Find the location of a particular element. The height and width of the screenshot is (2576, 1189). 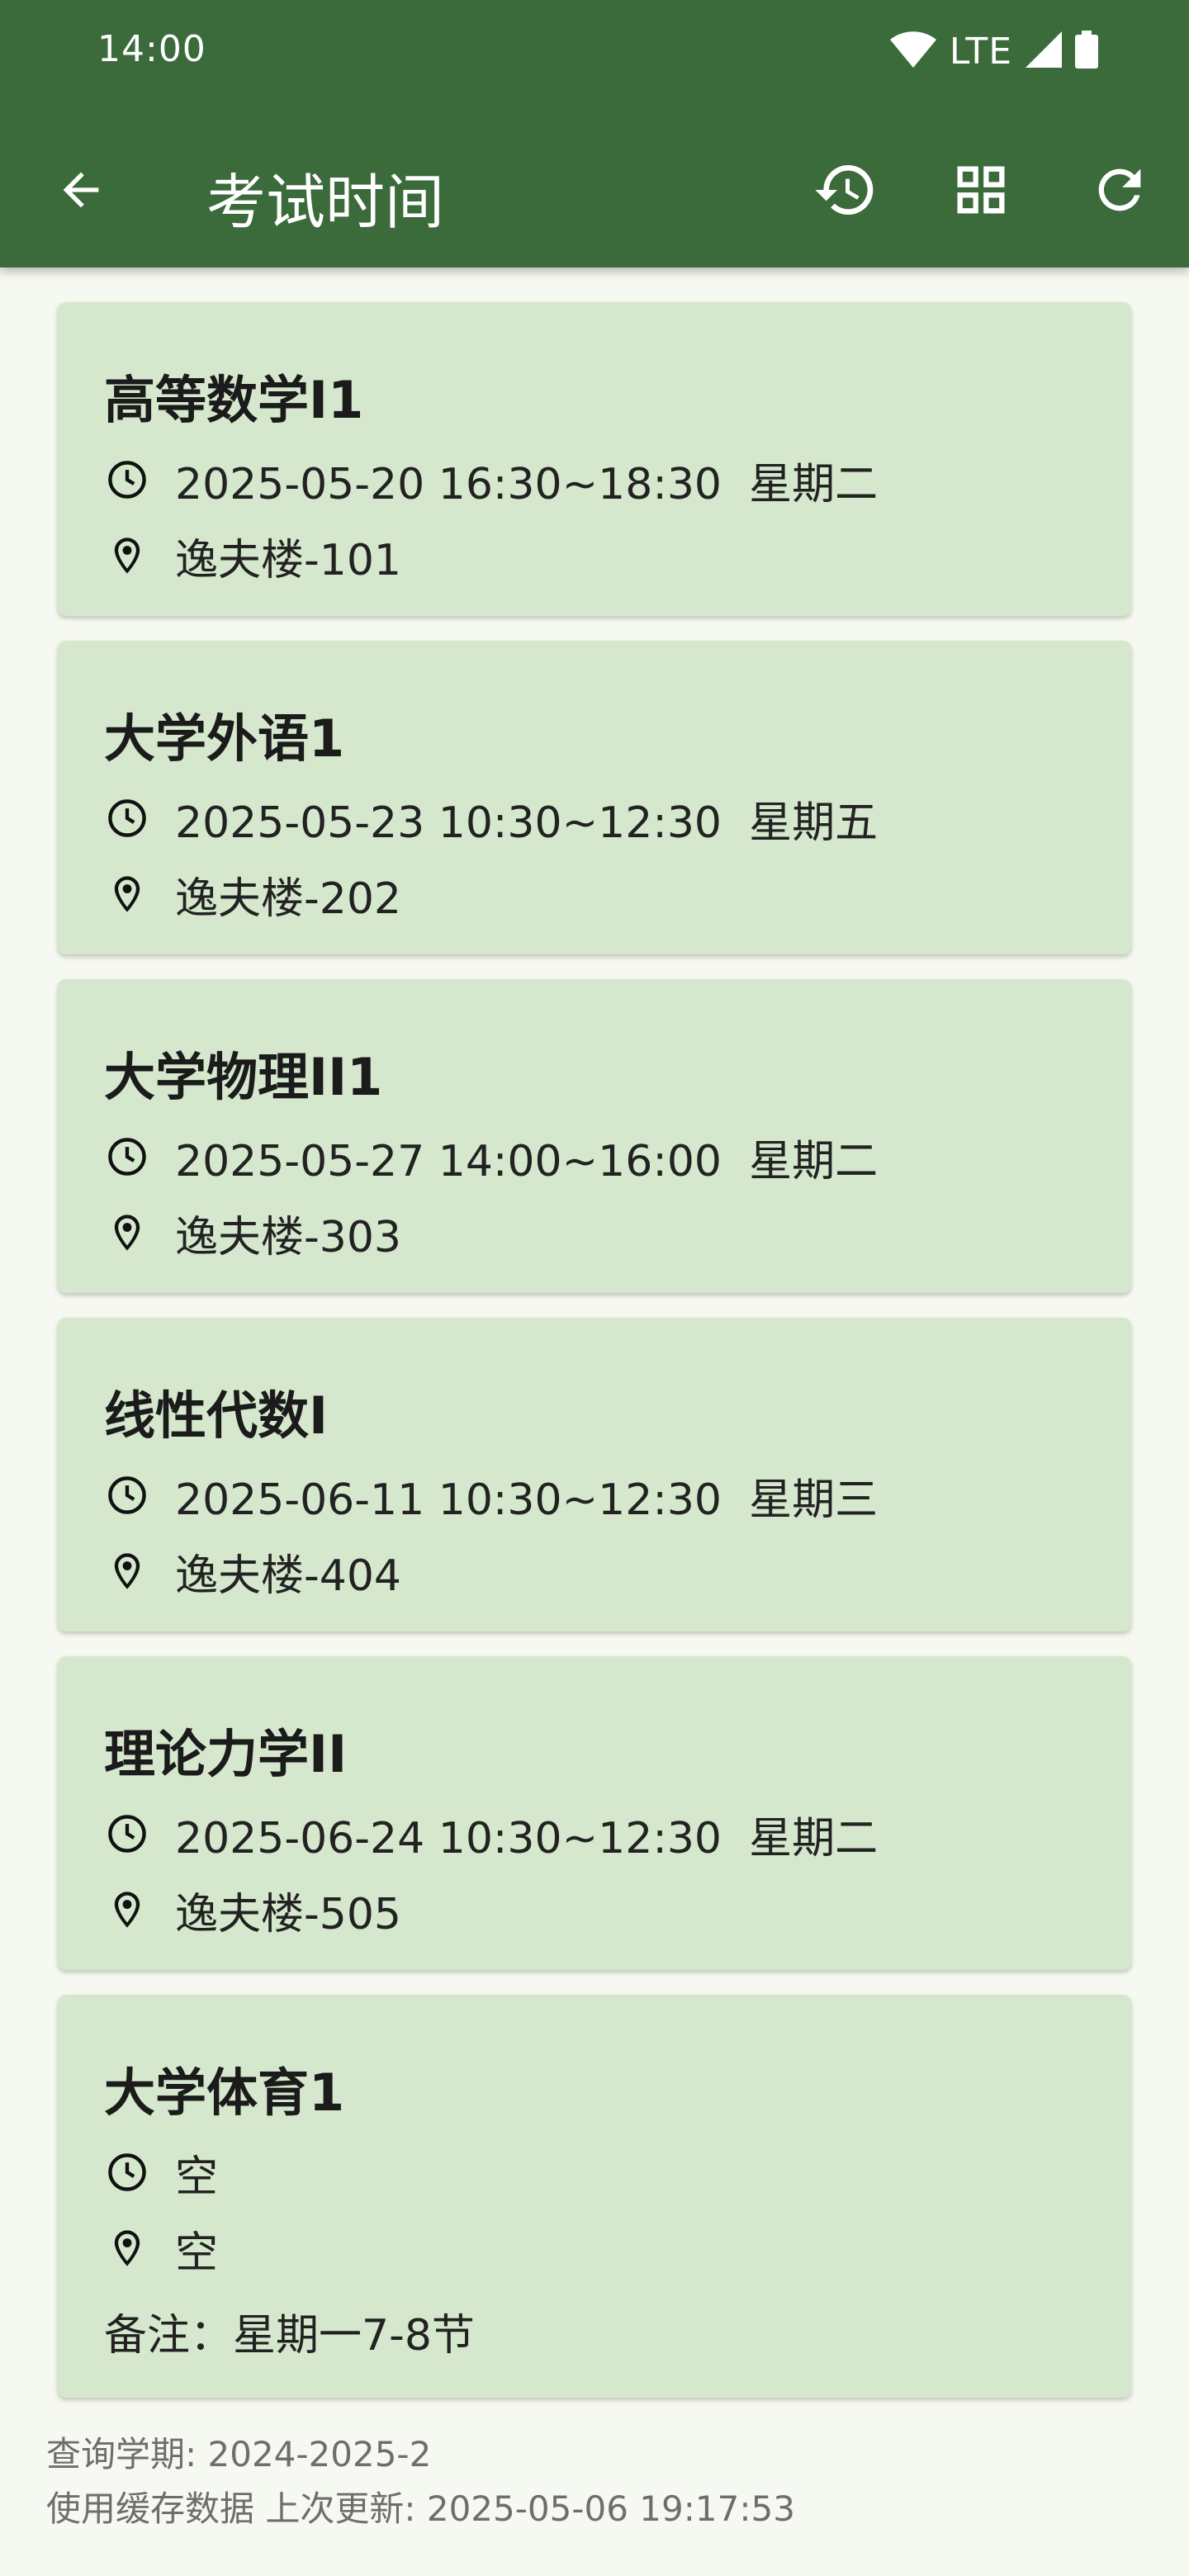

history-button is located at coordinates (845, 191).